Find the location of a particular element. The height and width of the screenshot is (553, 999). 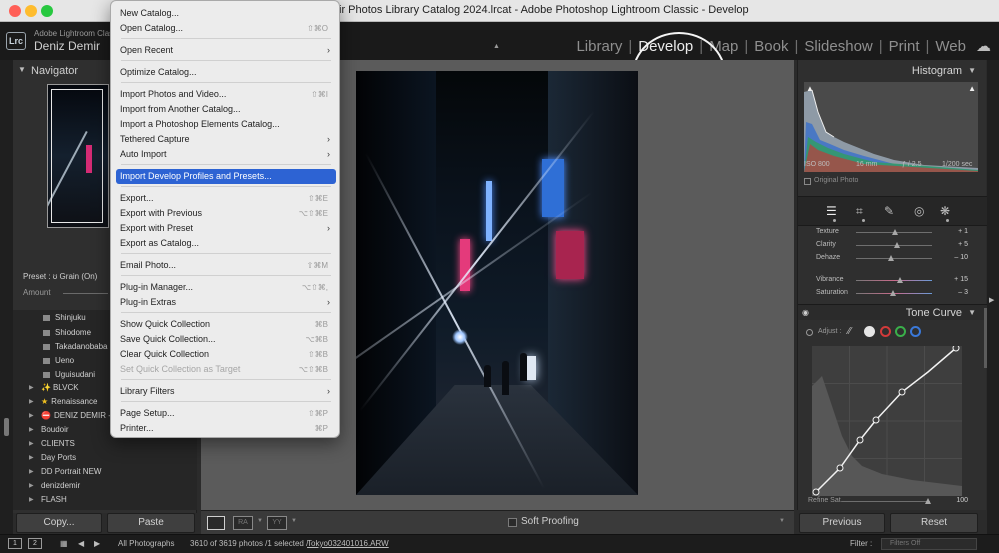

menu-item-export: Export... ⇧⌘E is located at coordinates (226, 198).